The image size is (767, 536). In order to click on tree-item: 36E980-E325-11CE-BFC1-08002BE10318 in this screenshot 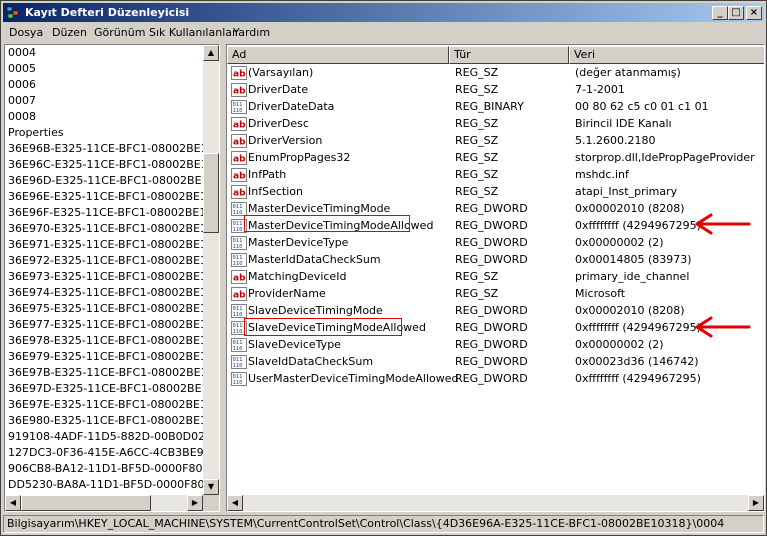, I will do `click(113, 422)`.